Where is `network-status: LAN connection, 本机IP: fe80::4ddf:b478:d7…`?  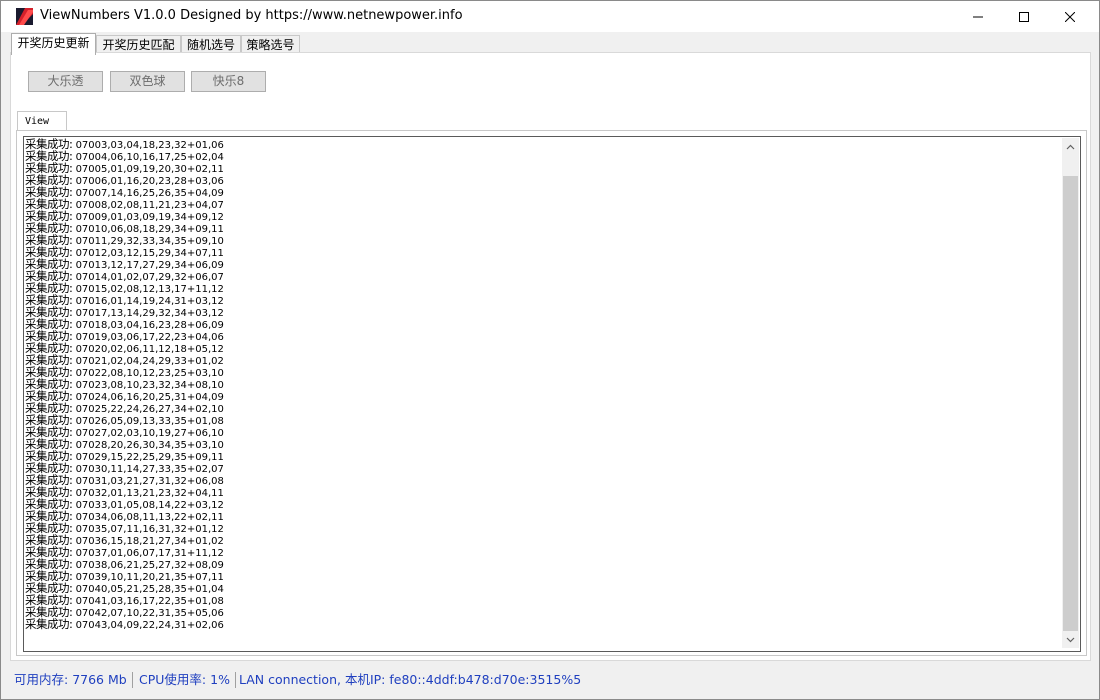
network-status: LAN connection, 本机IP: fe80::4ddf:b478:d7… is located at coordinates (410, 679).